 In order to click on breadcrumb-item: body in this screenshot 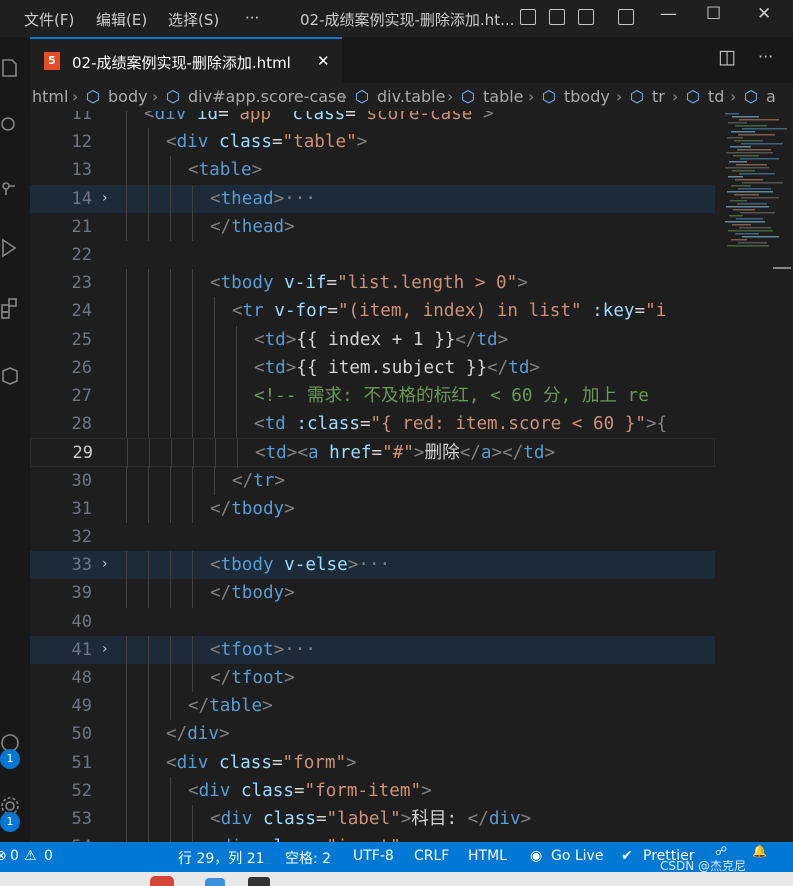, I will do `click(128, 96)`.